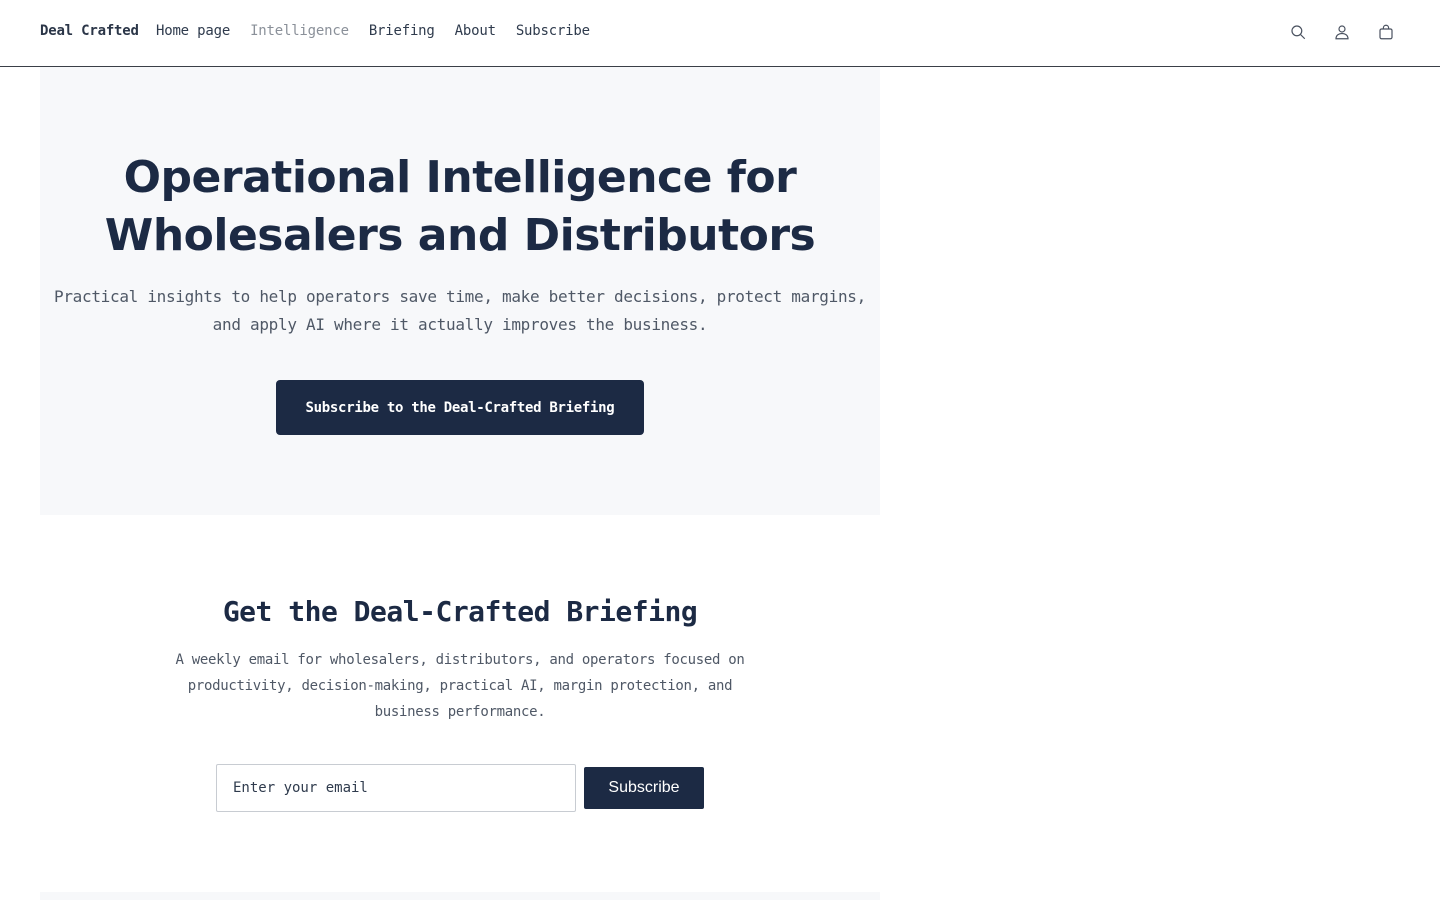 The image size is (1440, 900). What do you see at coordinates (460, 712) in the screenshot?
I see `briefing-description-line: business performance.` at bounding box center [460, 712].